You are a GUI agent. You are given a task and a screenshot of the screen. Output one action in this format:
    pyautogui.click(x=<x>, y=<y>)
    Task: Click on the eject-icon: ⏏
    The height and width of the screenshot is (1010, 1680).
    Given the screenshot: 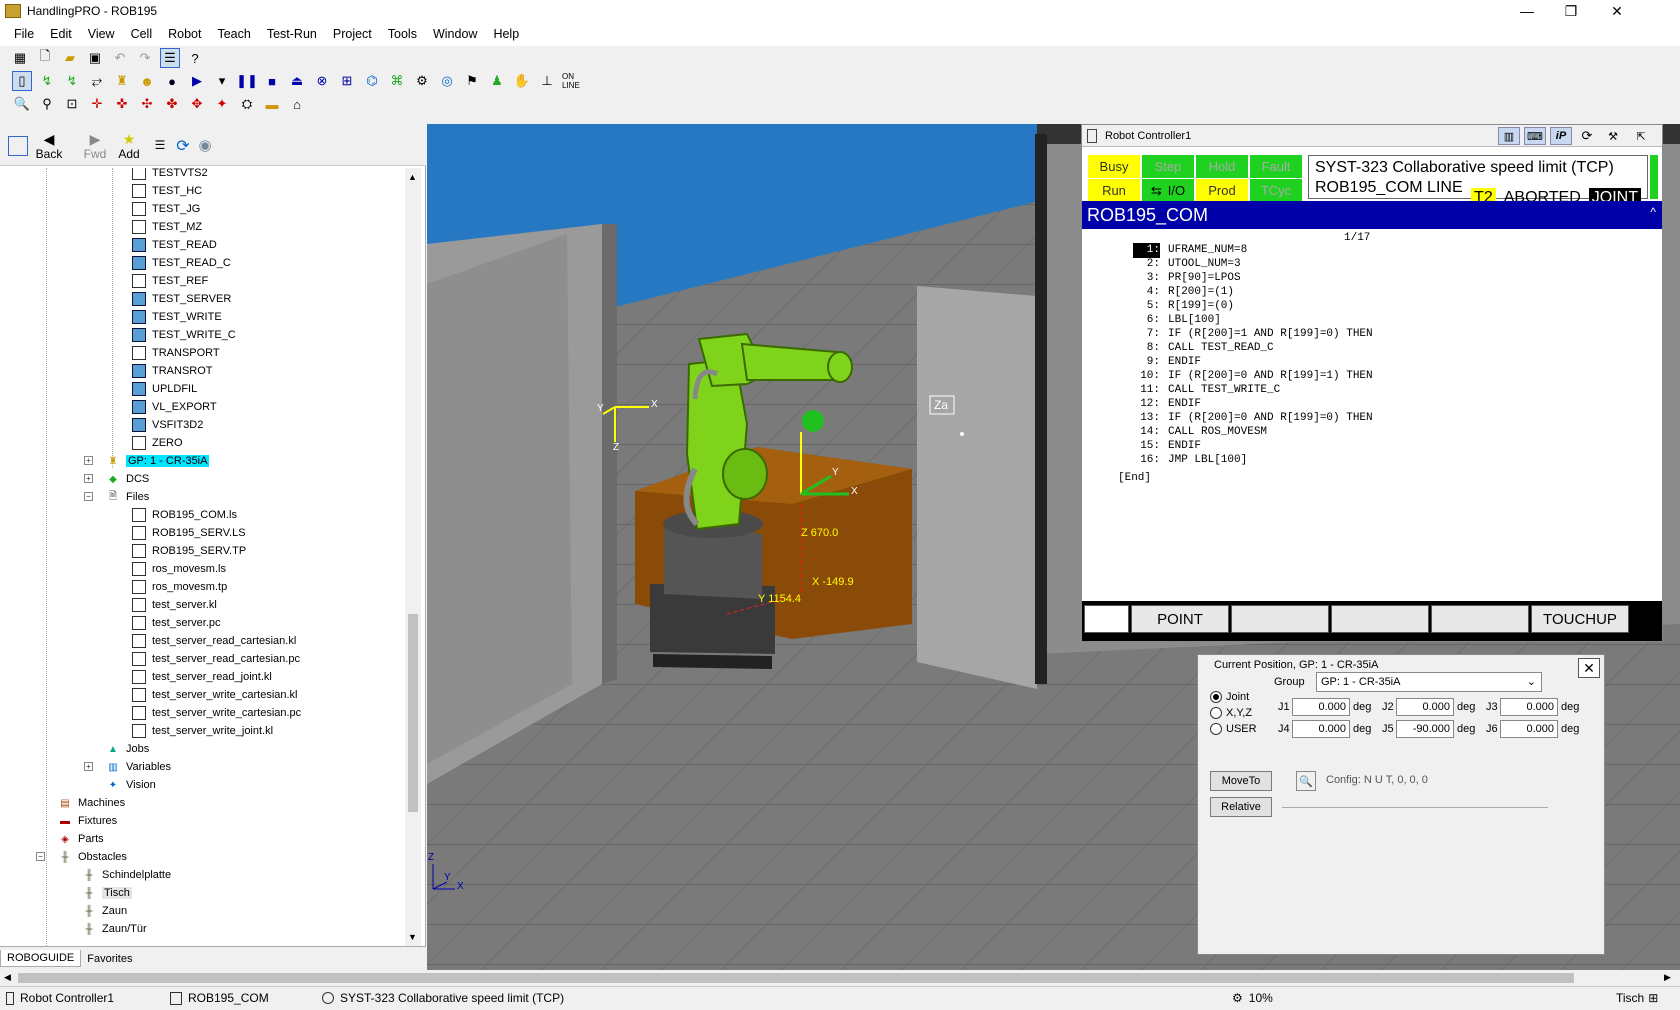 What is the action you would take?
    pyautogui.click(x=297, y=81)
    